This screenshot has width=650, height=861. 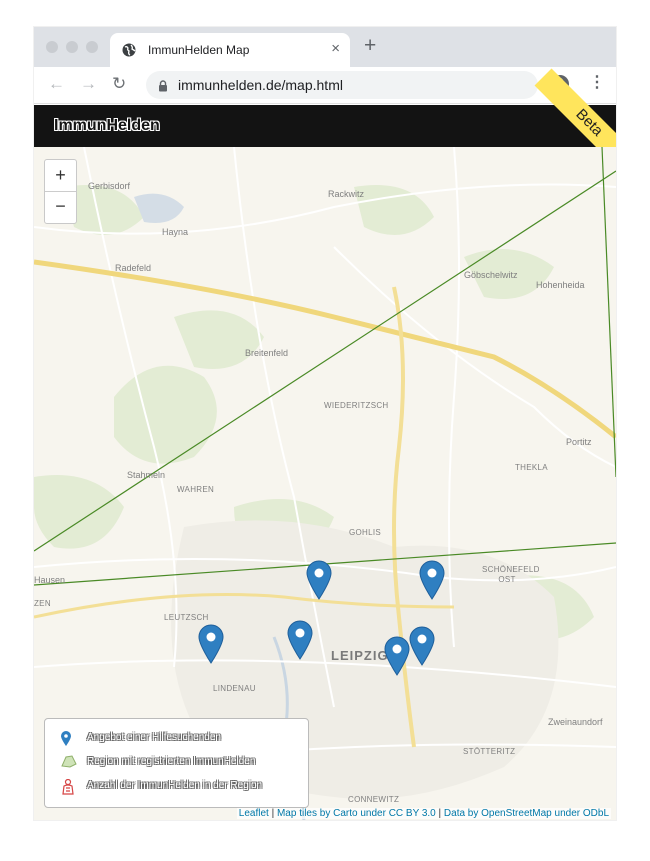 I want to click on browser-menu-icon: ⋮, so click(x=597, y=83).